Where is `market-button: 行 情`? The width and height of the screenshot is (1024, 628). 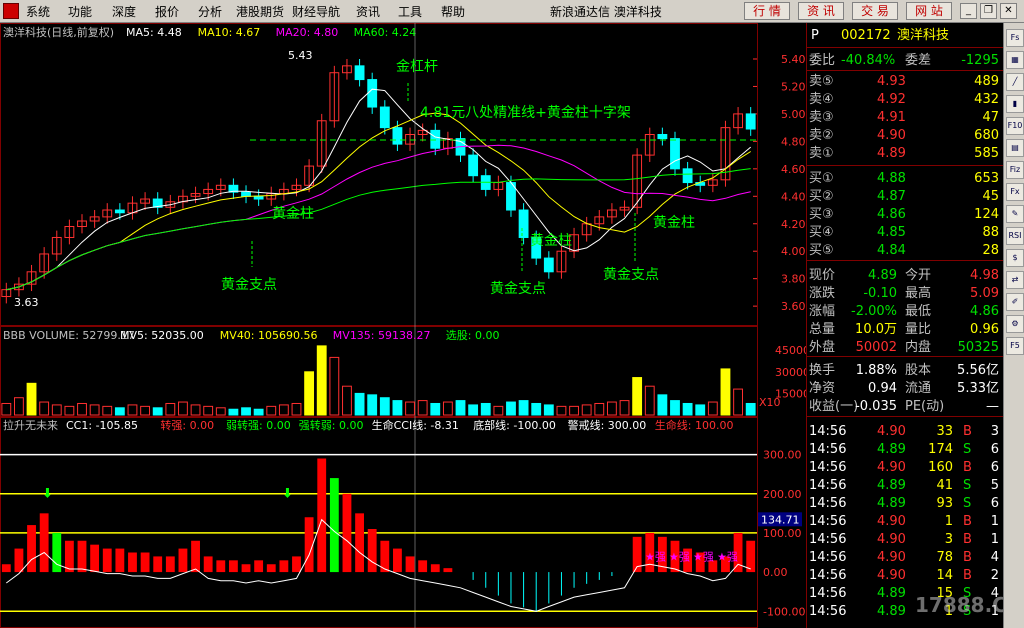
market-button: 行 情 is located at coordinates (767, 11).